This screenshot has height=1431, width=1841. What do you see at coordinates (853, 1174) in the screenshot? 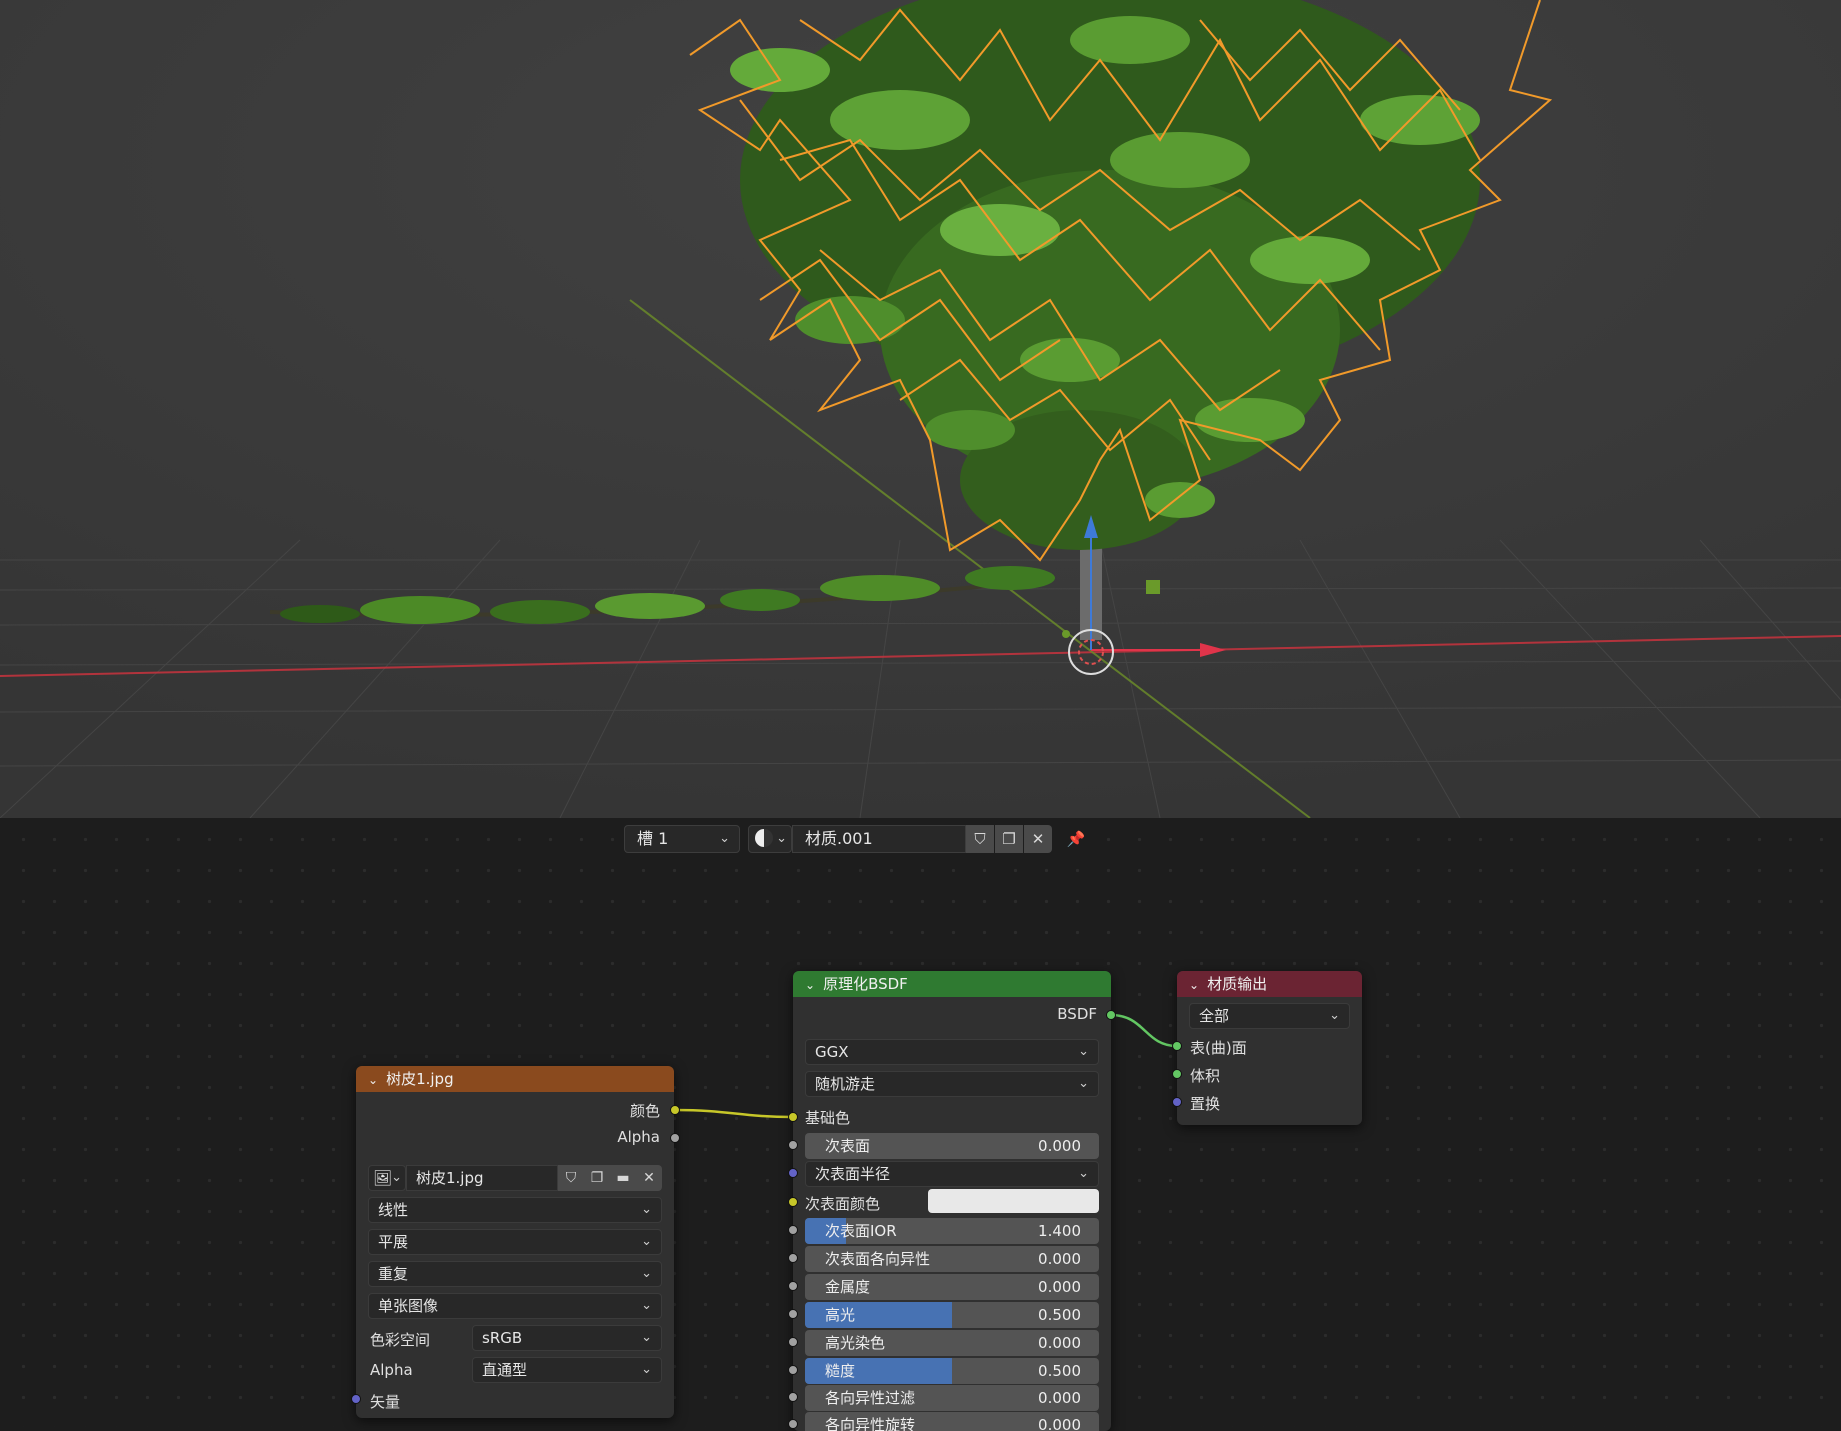
I see `subsurface-radius-label: 次表面半径` at bounding box center [853, 1174].